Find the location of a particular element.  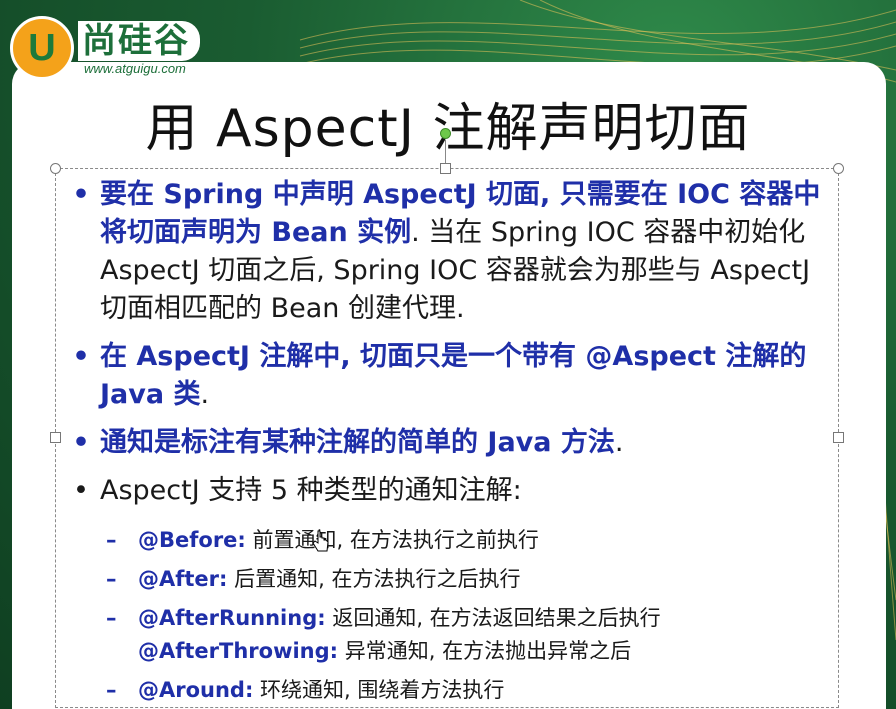

logo-badge: U is located at coordinates (42, 48).